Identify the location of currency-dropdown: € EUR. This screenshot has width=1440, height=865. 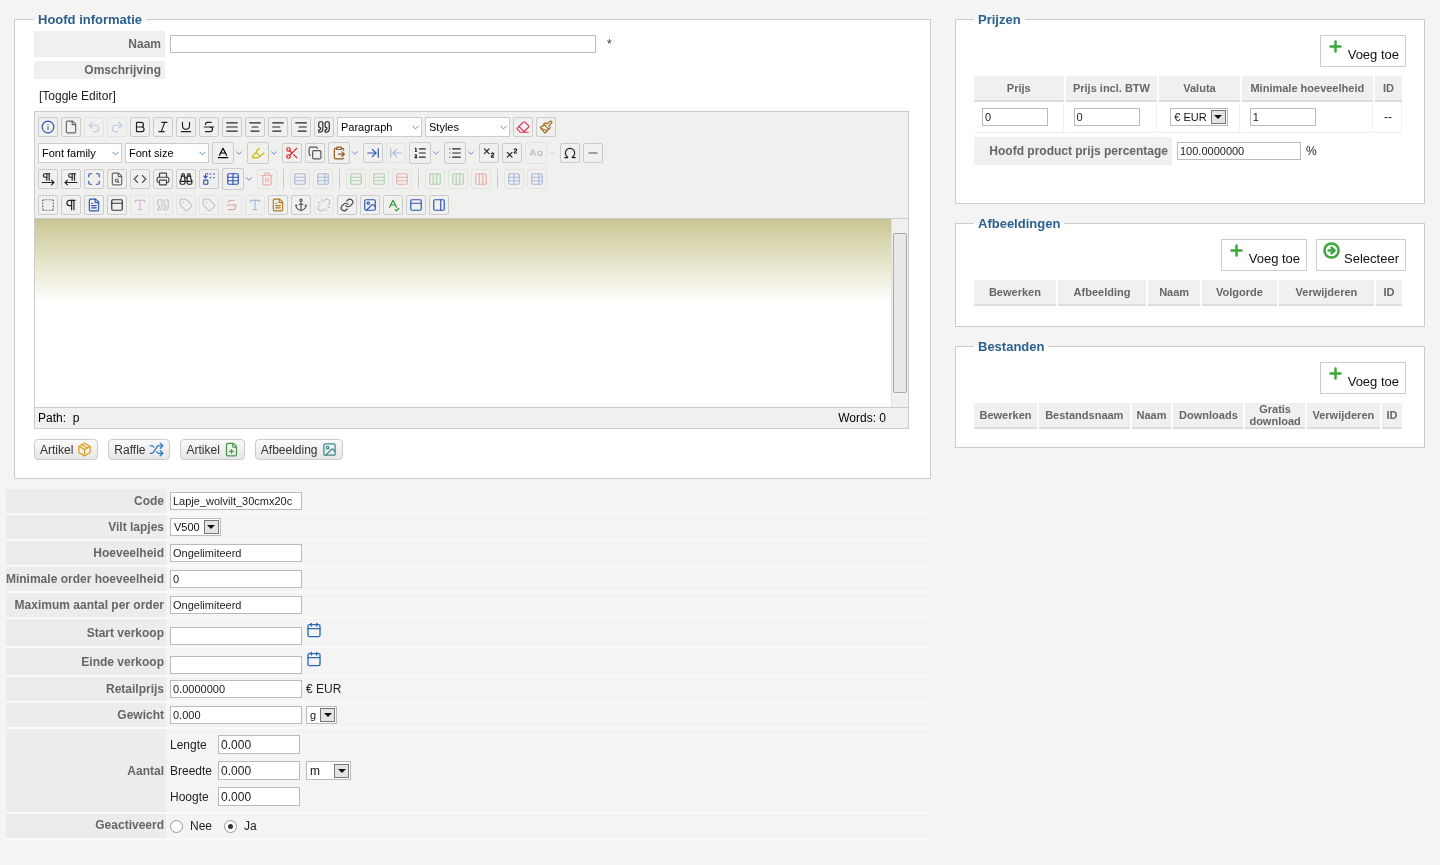
(1199, 117).